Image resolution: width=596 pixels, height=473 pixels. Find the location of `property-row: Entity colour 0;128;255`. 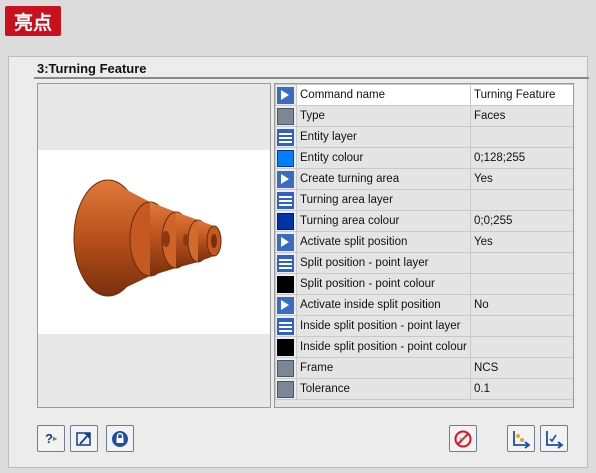

property-row: Entity colour 0;128;255 is located at coordinates (424, 158).